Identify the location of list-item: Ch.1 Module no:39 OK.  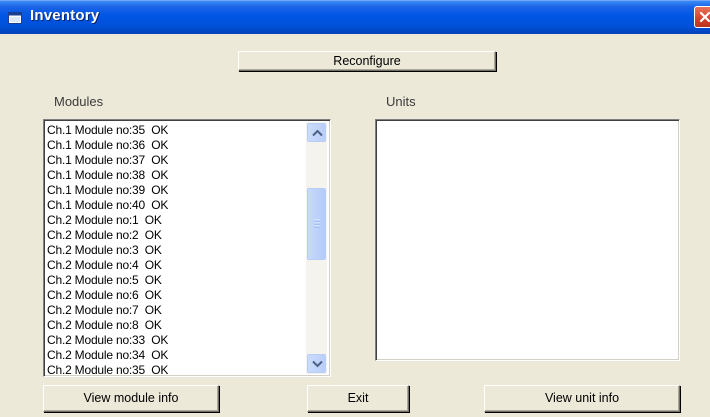
(175, 190).